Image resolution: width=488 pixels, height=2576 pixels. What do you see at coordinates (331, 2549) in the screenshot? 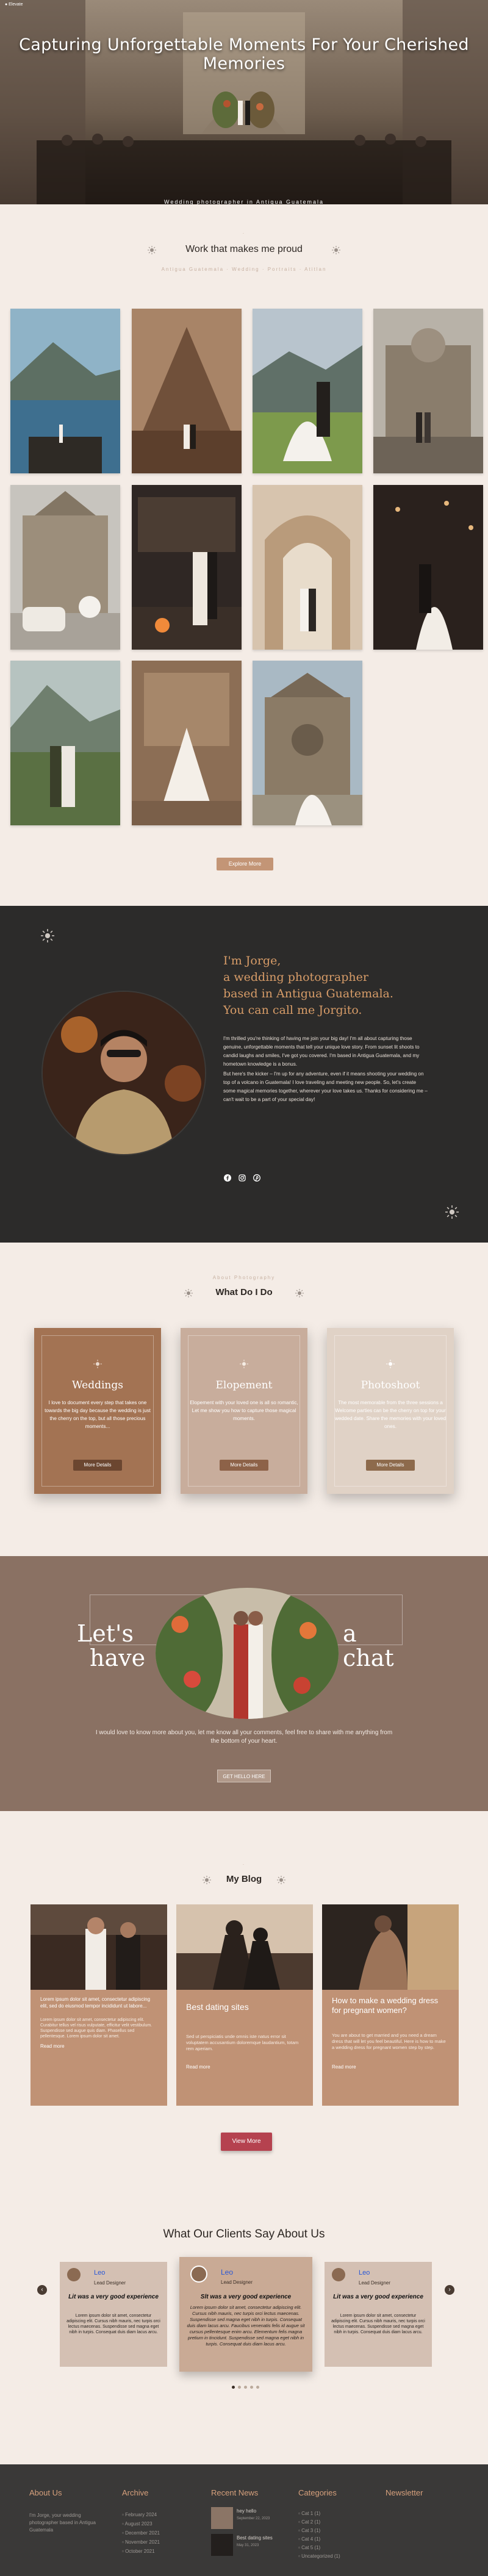
I see `category-link: ▫ Cat 5 (1)` at bounding box center [331, 2549].